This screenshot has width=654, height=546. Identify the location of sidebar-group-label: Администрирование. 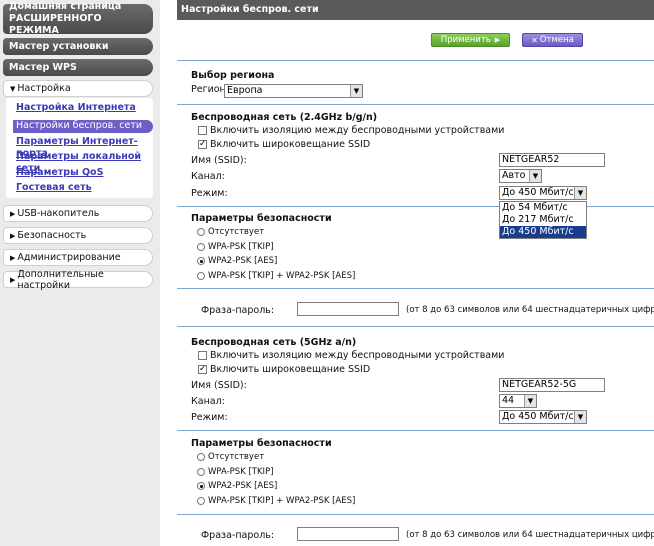
(69, 257).